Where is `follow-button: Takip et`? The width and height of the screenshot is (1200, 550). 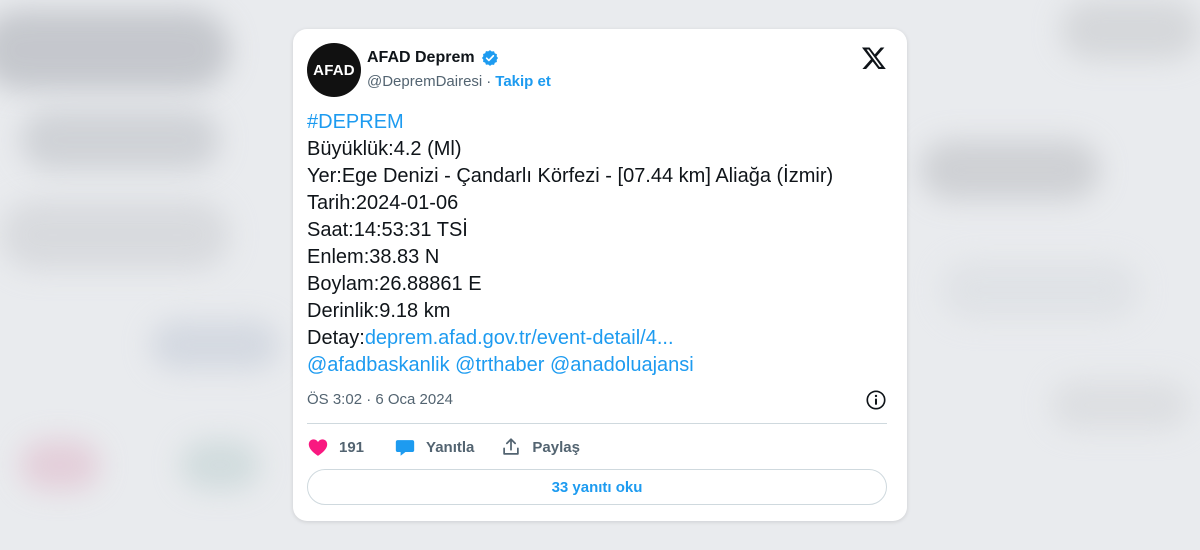
follow-button: Takip et is located at coordinates (523, 81).